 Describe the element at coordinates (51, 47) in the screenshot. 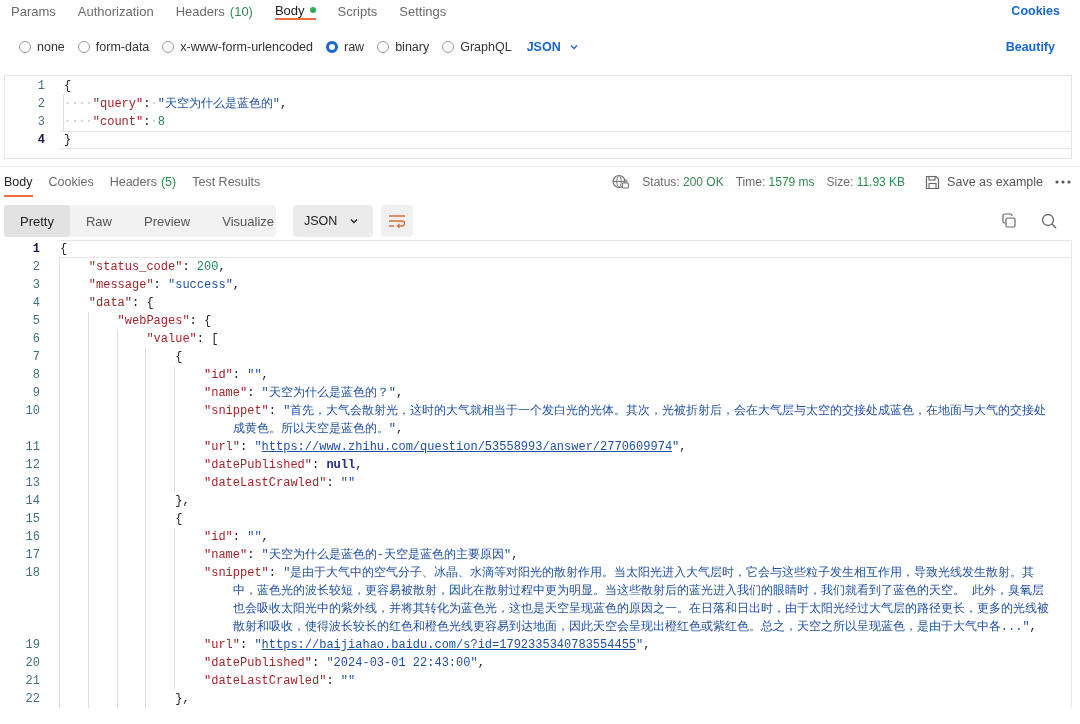

I see `radio-label: none` at that location.